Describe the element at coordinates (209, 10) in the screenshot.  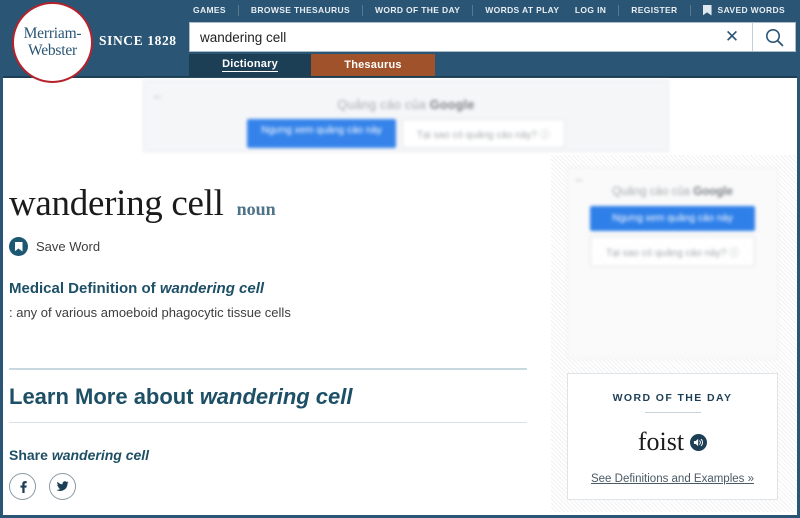
I see `nav-link-games: GAMES` at that location.